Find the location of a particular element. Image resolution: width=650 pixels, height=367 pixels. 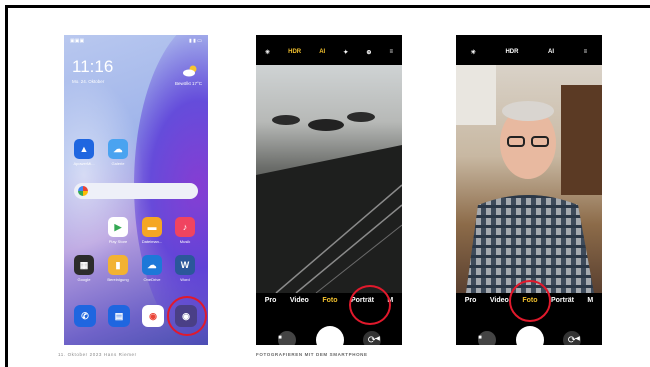

app-label-play-store: Play Store is located at coordinates (118, 241).